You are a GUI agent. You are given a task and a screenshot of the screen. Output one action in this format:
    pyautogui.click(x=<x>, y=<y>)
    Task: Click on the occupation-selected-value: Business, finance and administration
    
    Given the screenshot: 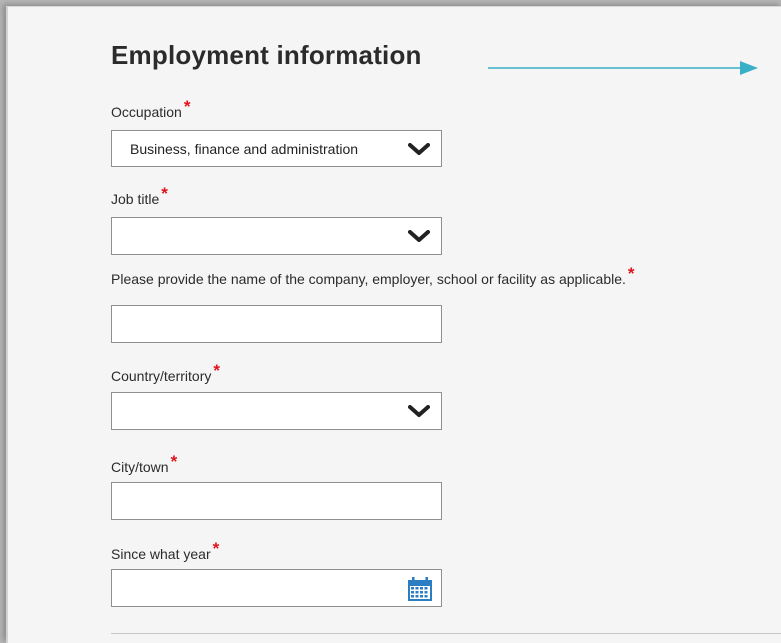 What is the action you would take?
    pyautogui.click(x=244, y=149)
    